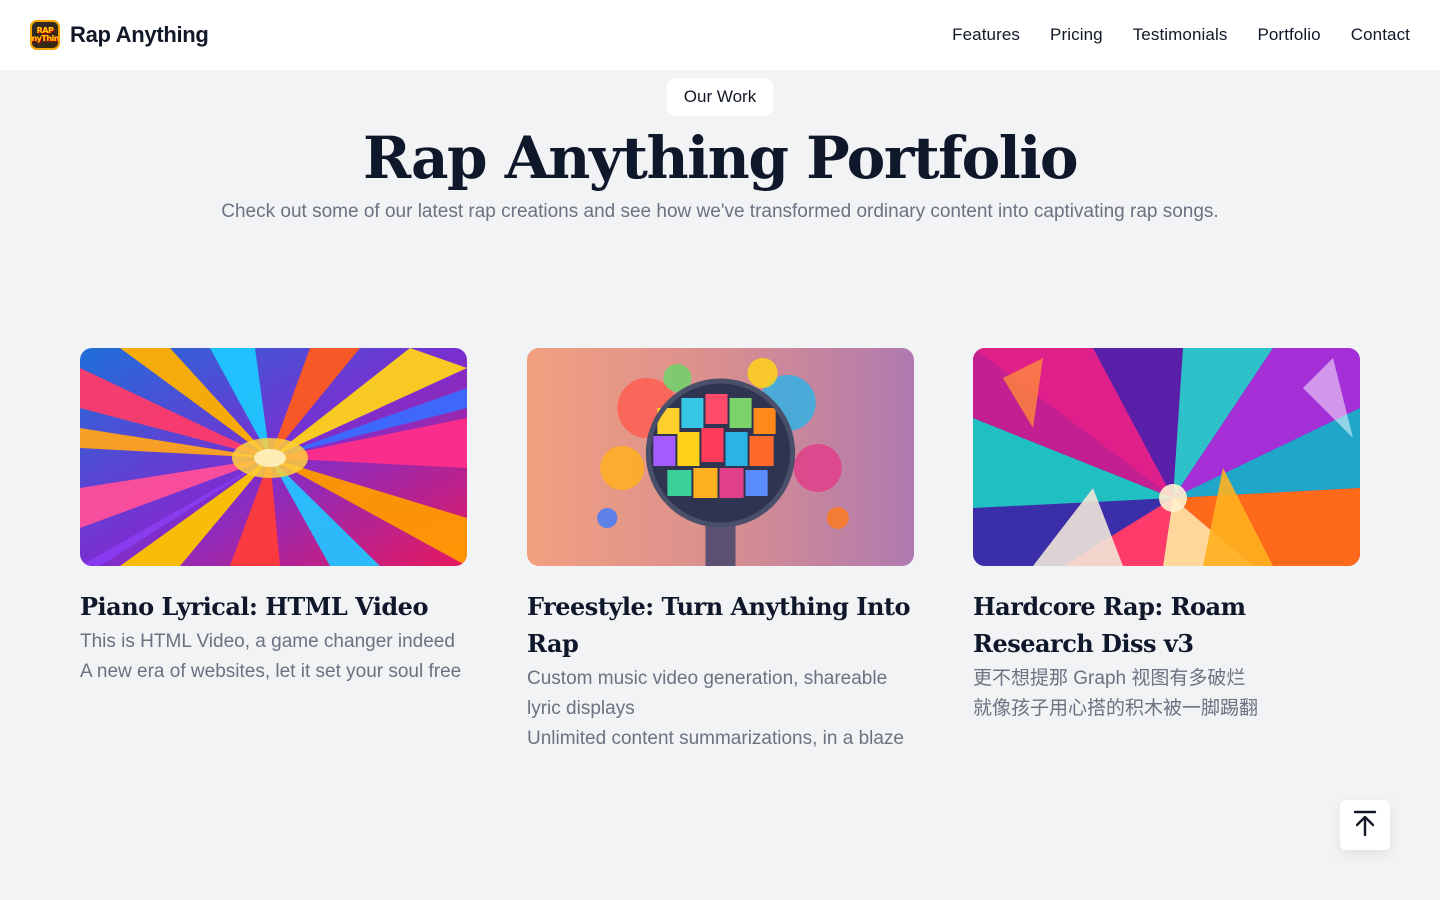  What do you see at coordinates (1166, 694) in the screenshot?
I see `card-description: 更不想提那 Graph 视图有多破烂 就像孩子用心搭的积木被一脚踢翻` at bounding box center [1166, 694].